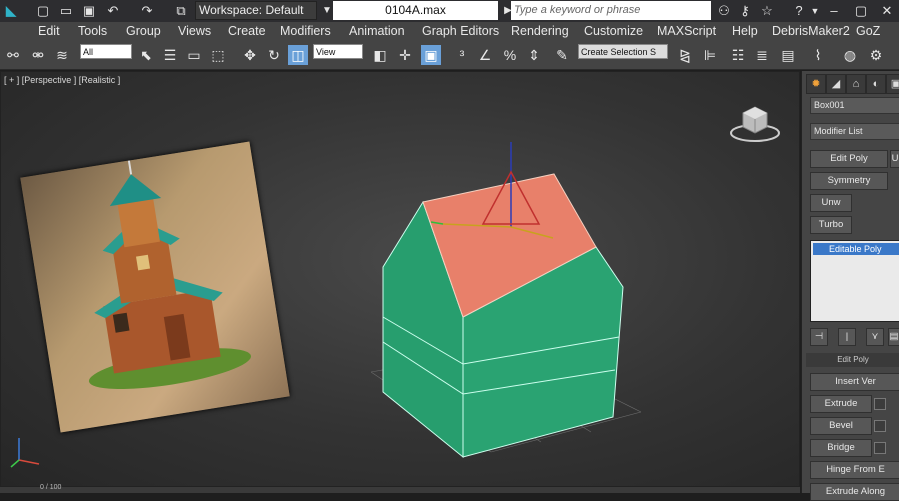 The height and width of the screenshot is (501, 899). I want to click on motion-tab-icon: ◐, so click(876, 84).